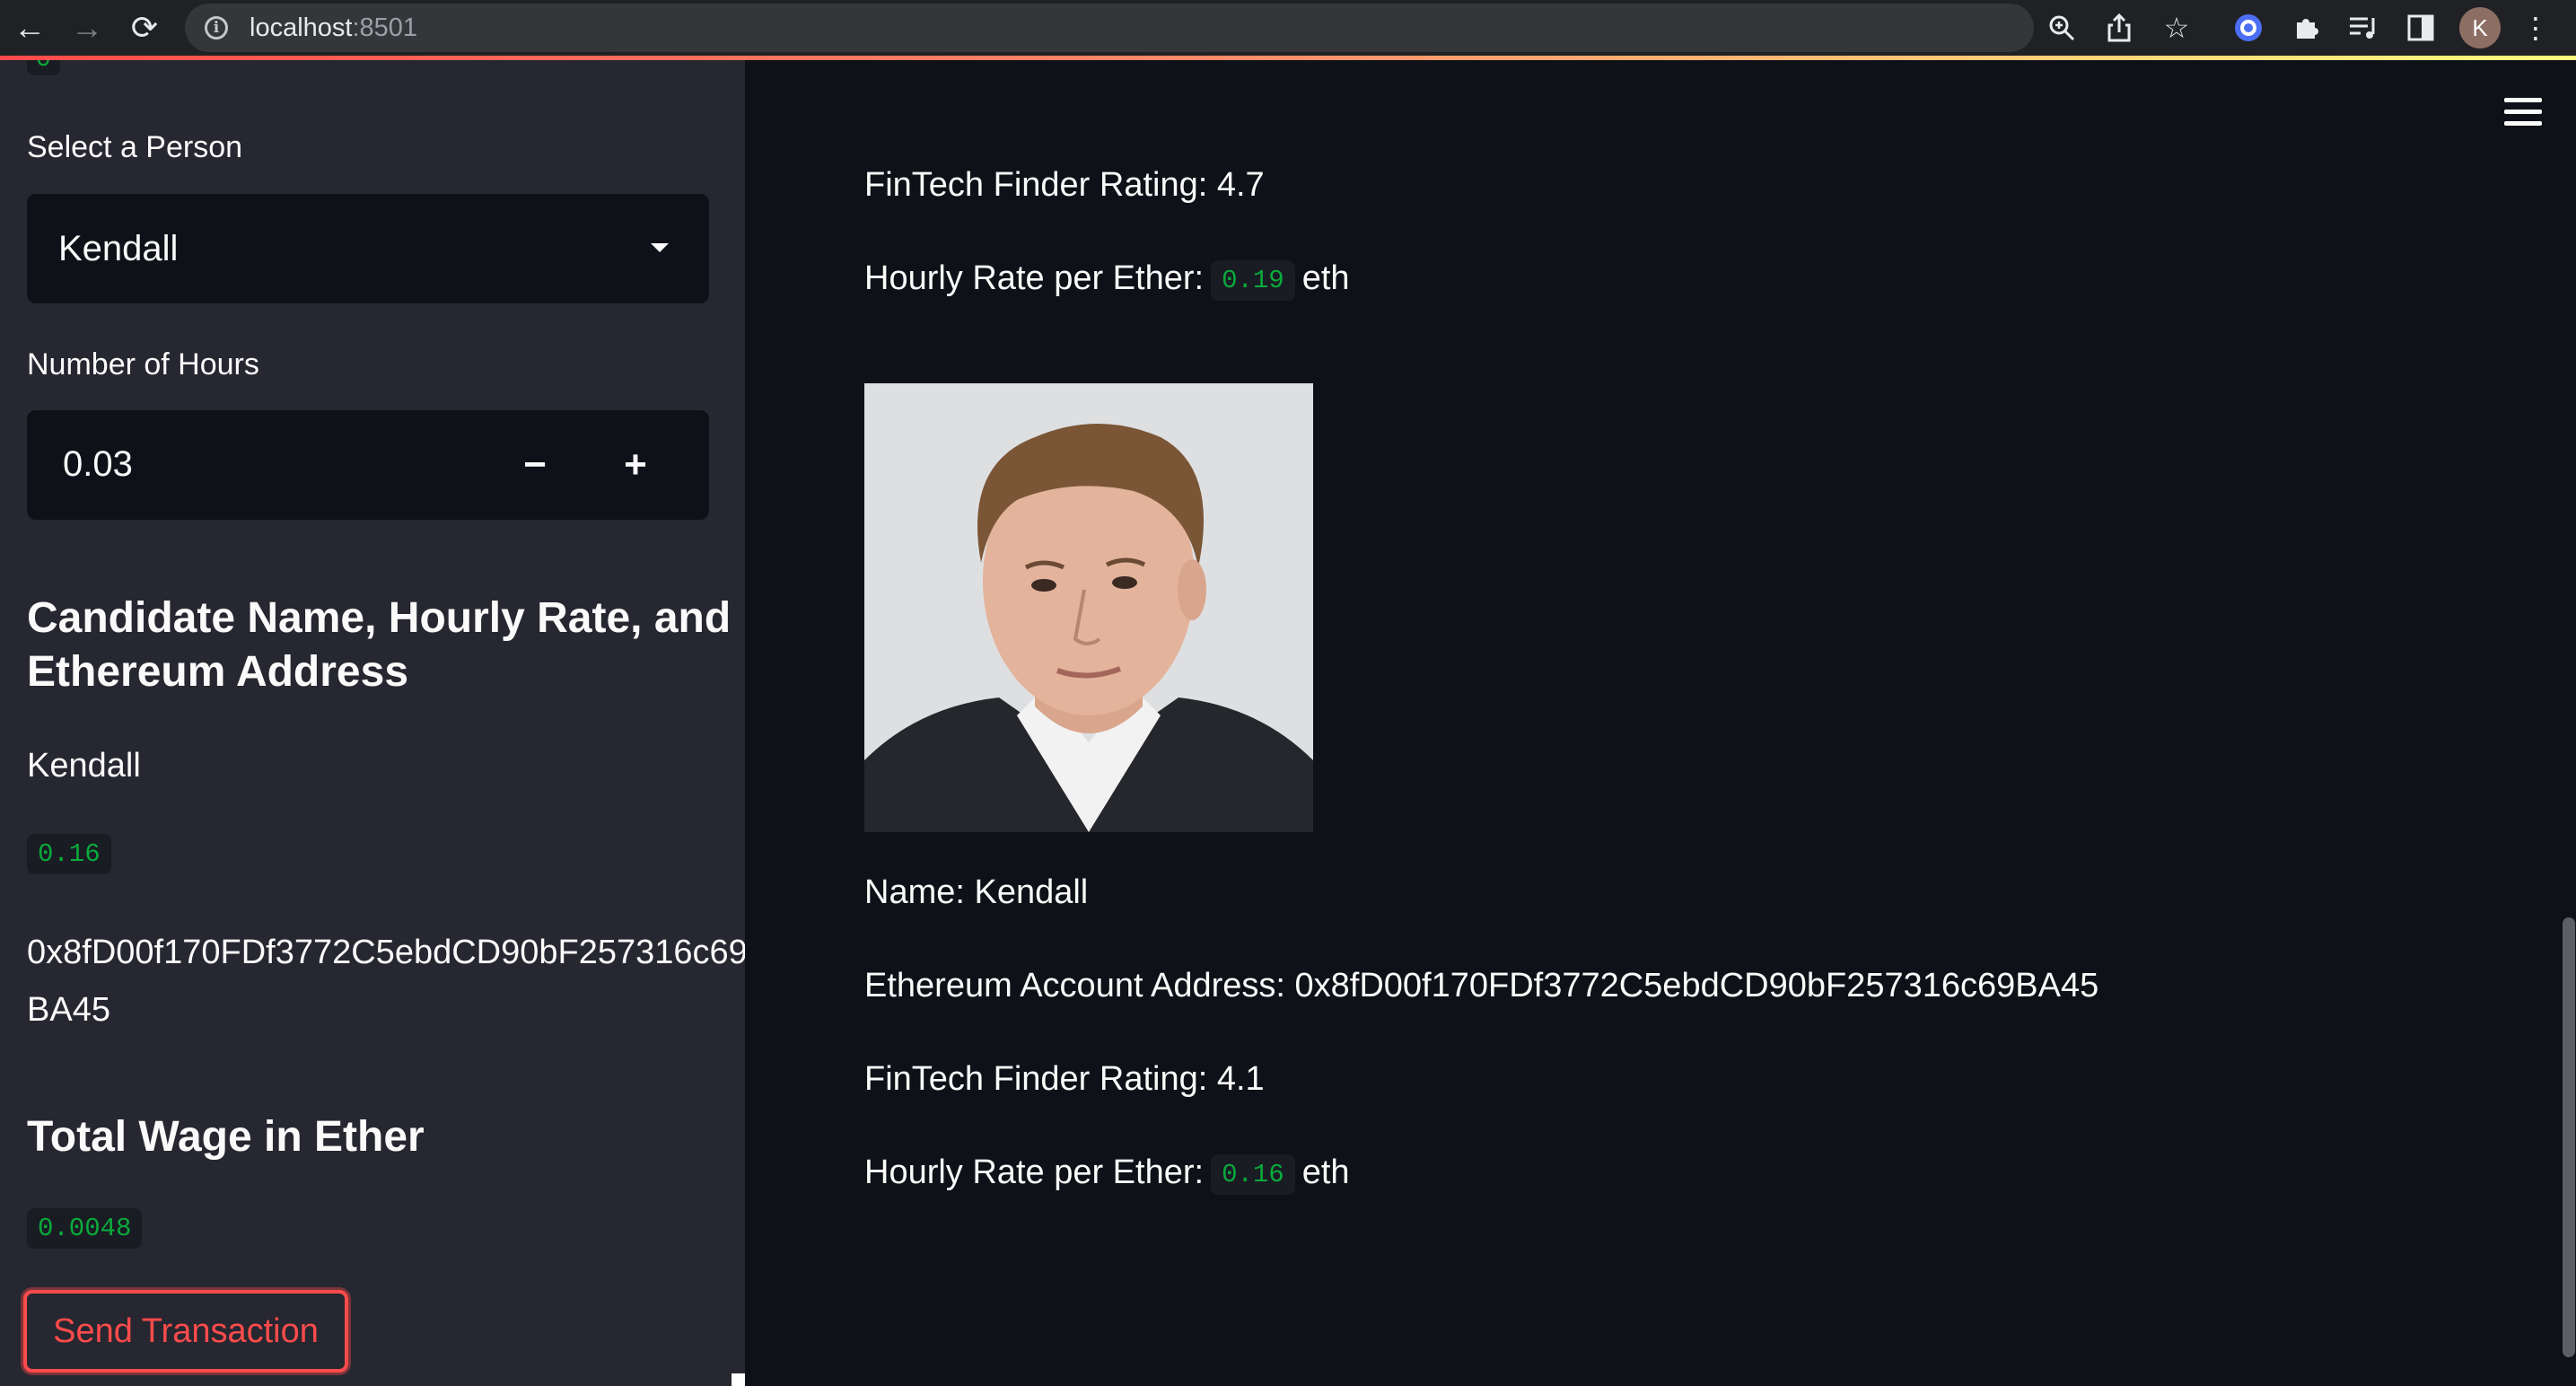  What do you see at coordinates (2305, 27) in the screenshot?
I see `extensions-puzzle-icon` at bounding box center [2305, 27].